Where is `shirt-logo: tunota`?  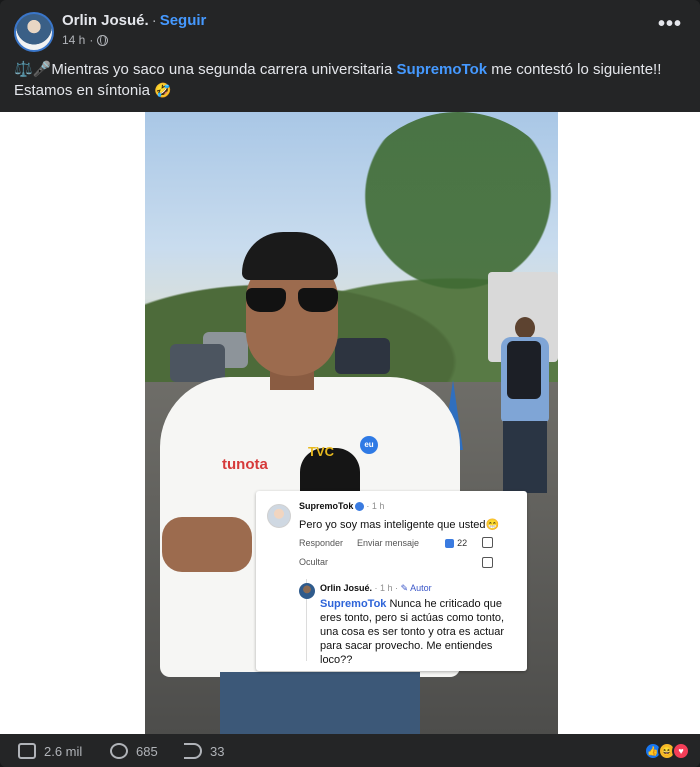
shirt-logo: tunota is located at coordinates (245, 464).